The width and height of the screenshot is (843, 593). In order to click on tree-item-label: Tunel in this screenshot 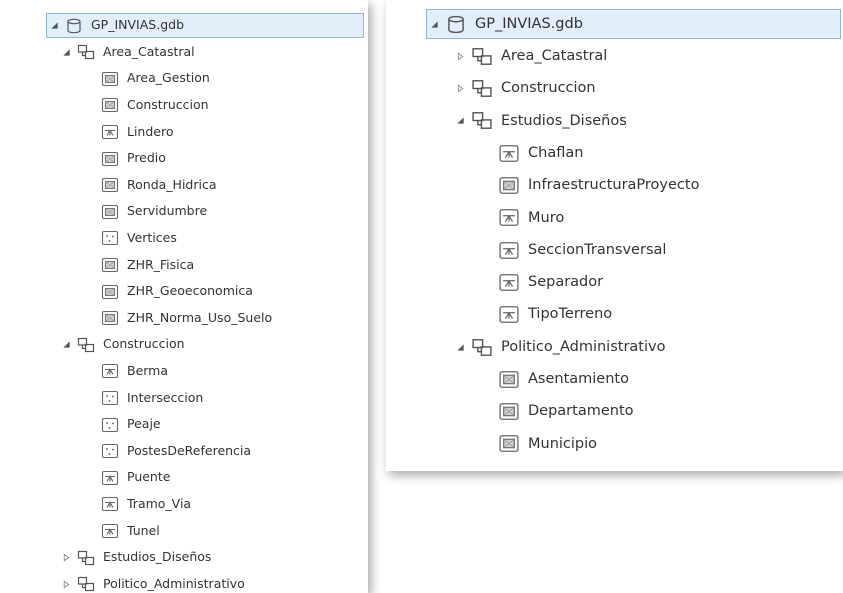, I will do `click(143, 530)`.